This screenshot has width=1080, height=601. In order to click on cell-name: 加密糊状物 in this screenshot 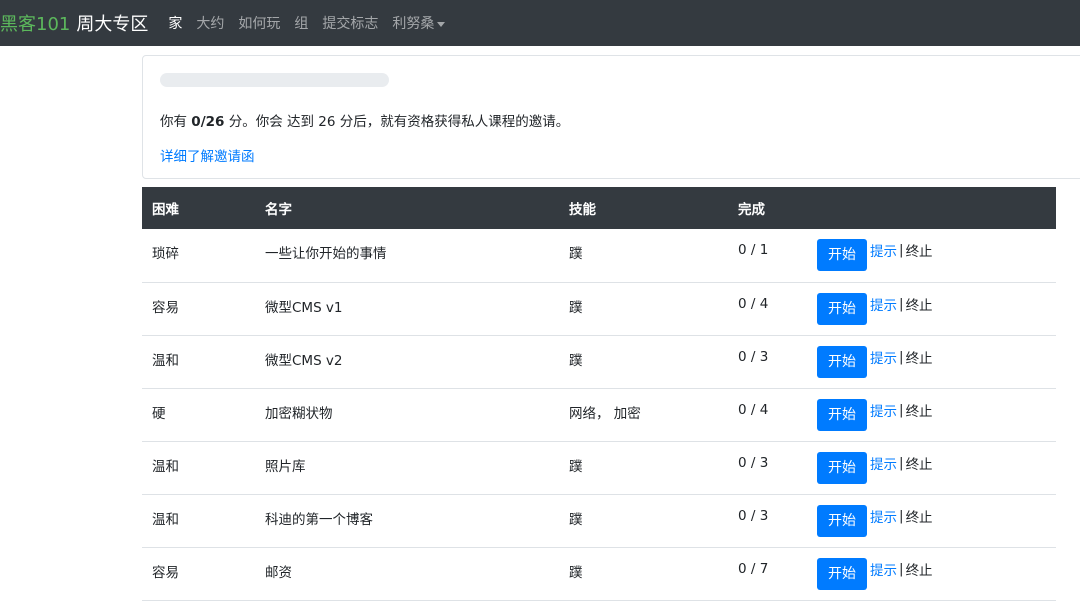, I will do `click(407, 415)`.